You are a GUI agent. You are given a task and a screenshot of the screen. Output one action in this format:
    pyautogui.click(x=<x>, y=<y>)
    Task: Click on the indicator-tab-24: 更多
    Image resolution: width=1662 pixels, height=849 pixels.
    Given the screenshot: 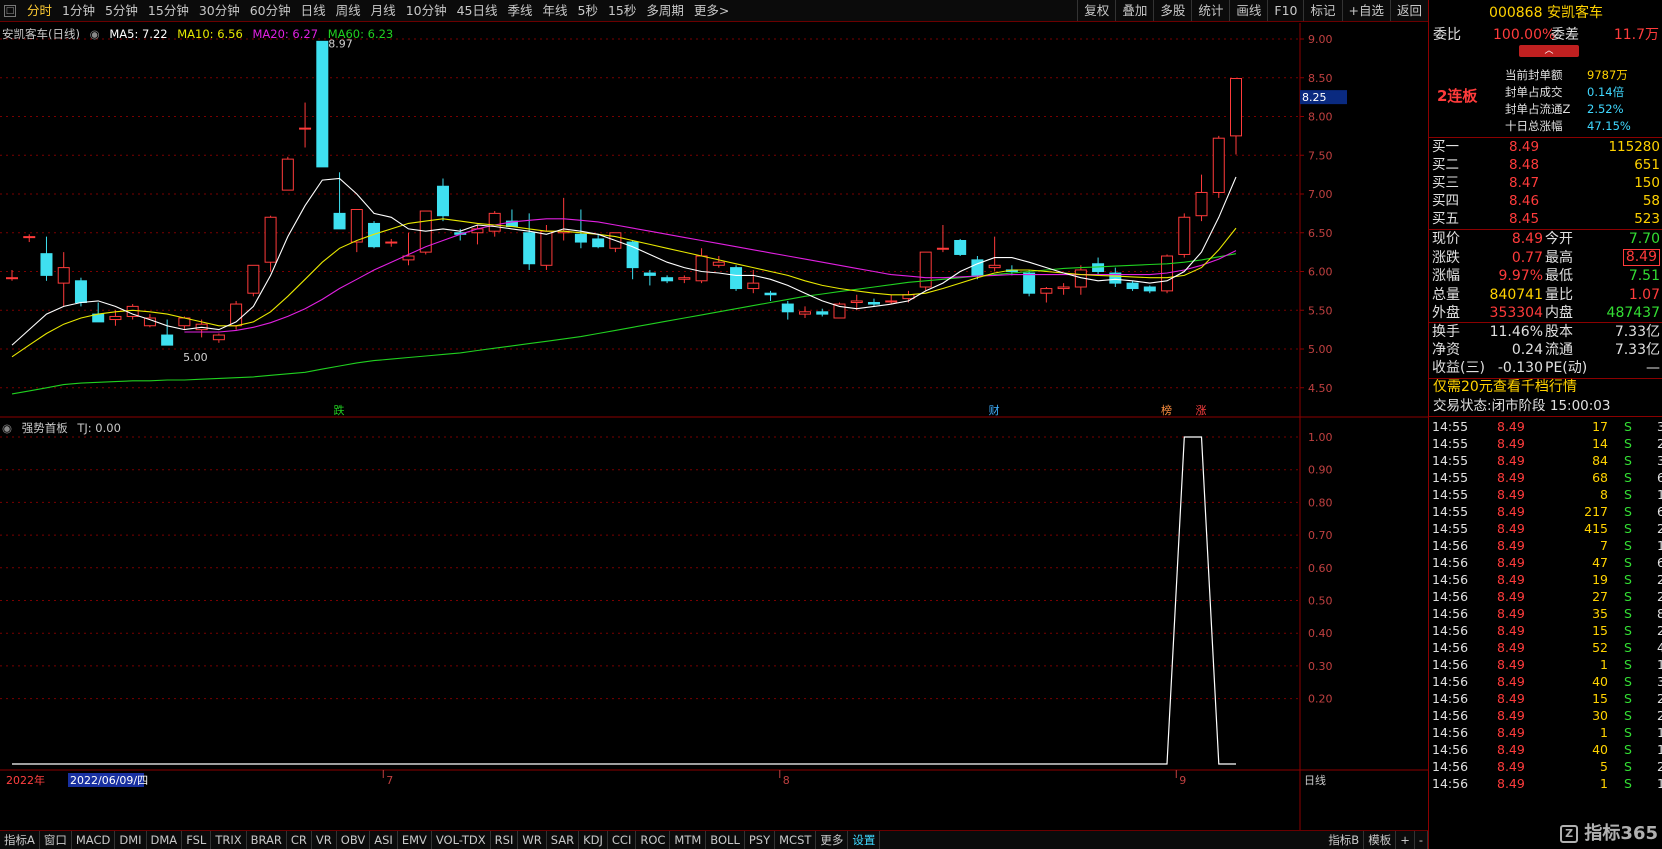 What is the action you would take?
    pyautogui.click(x=832, y=840)
    